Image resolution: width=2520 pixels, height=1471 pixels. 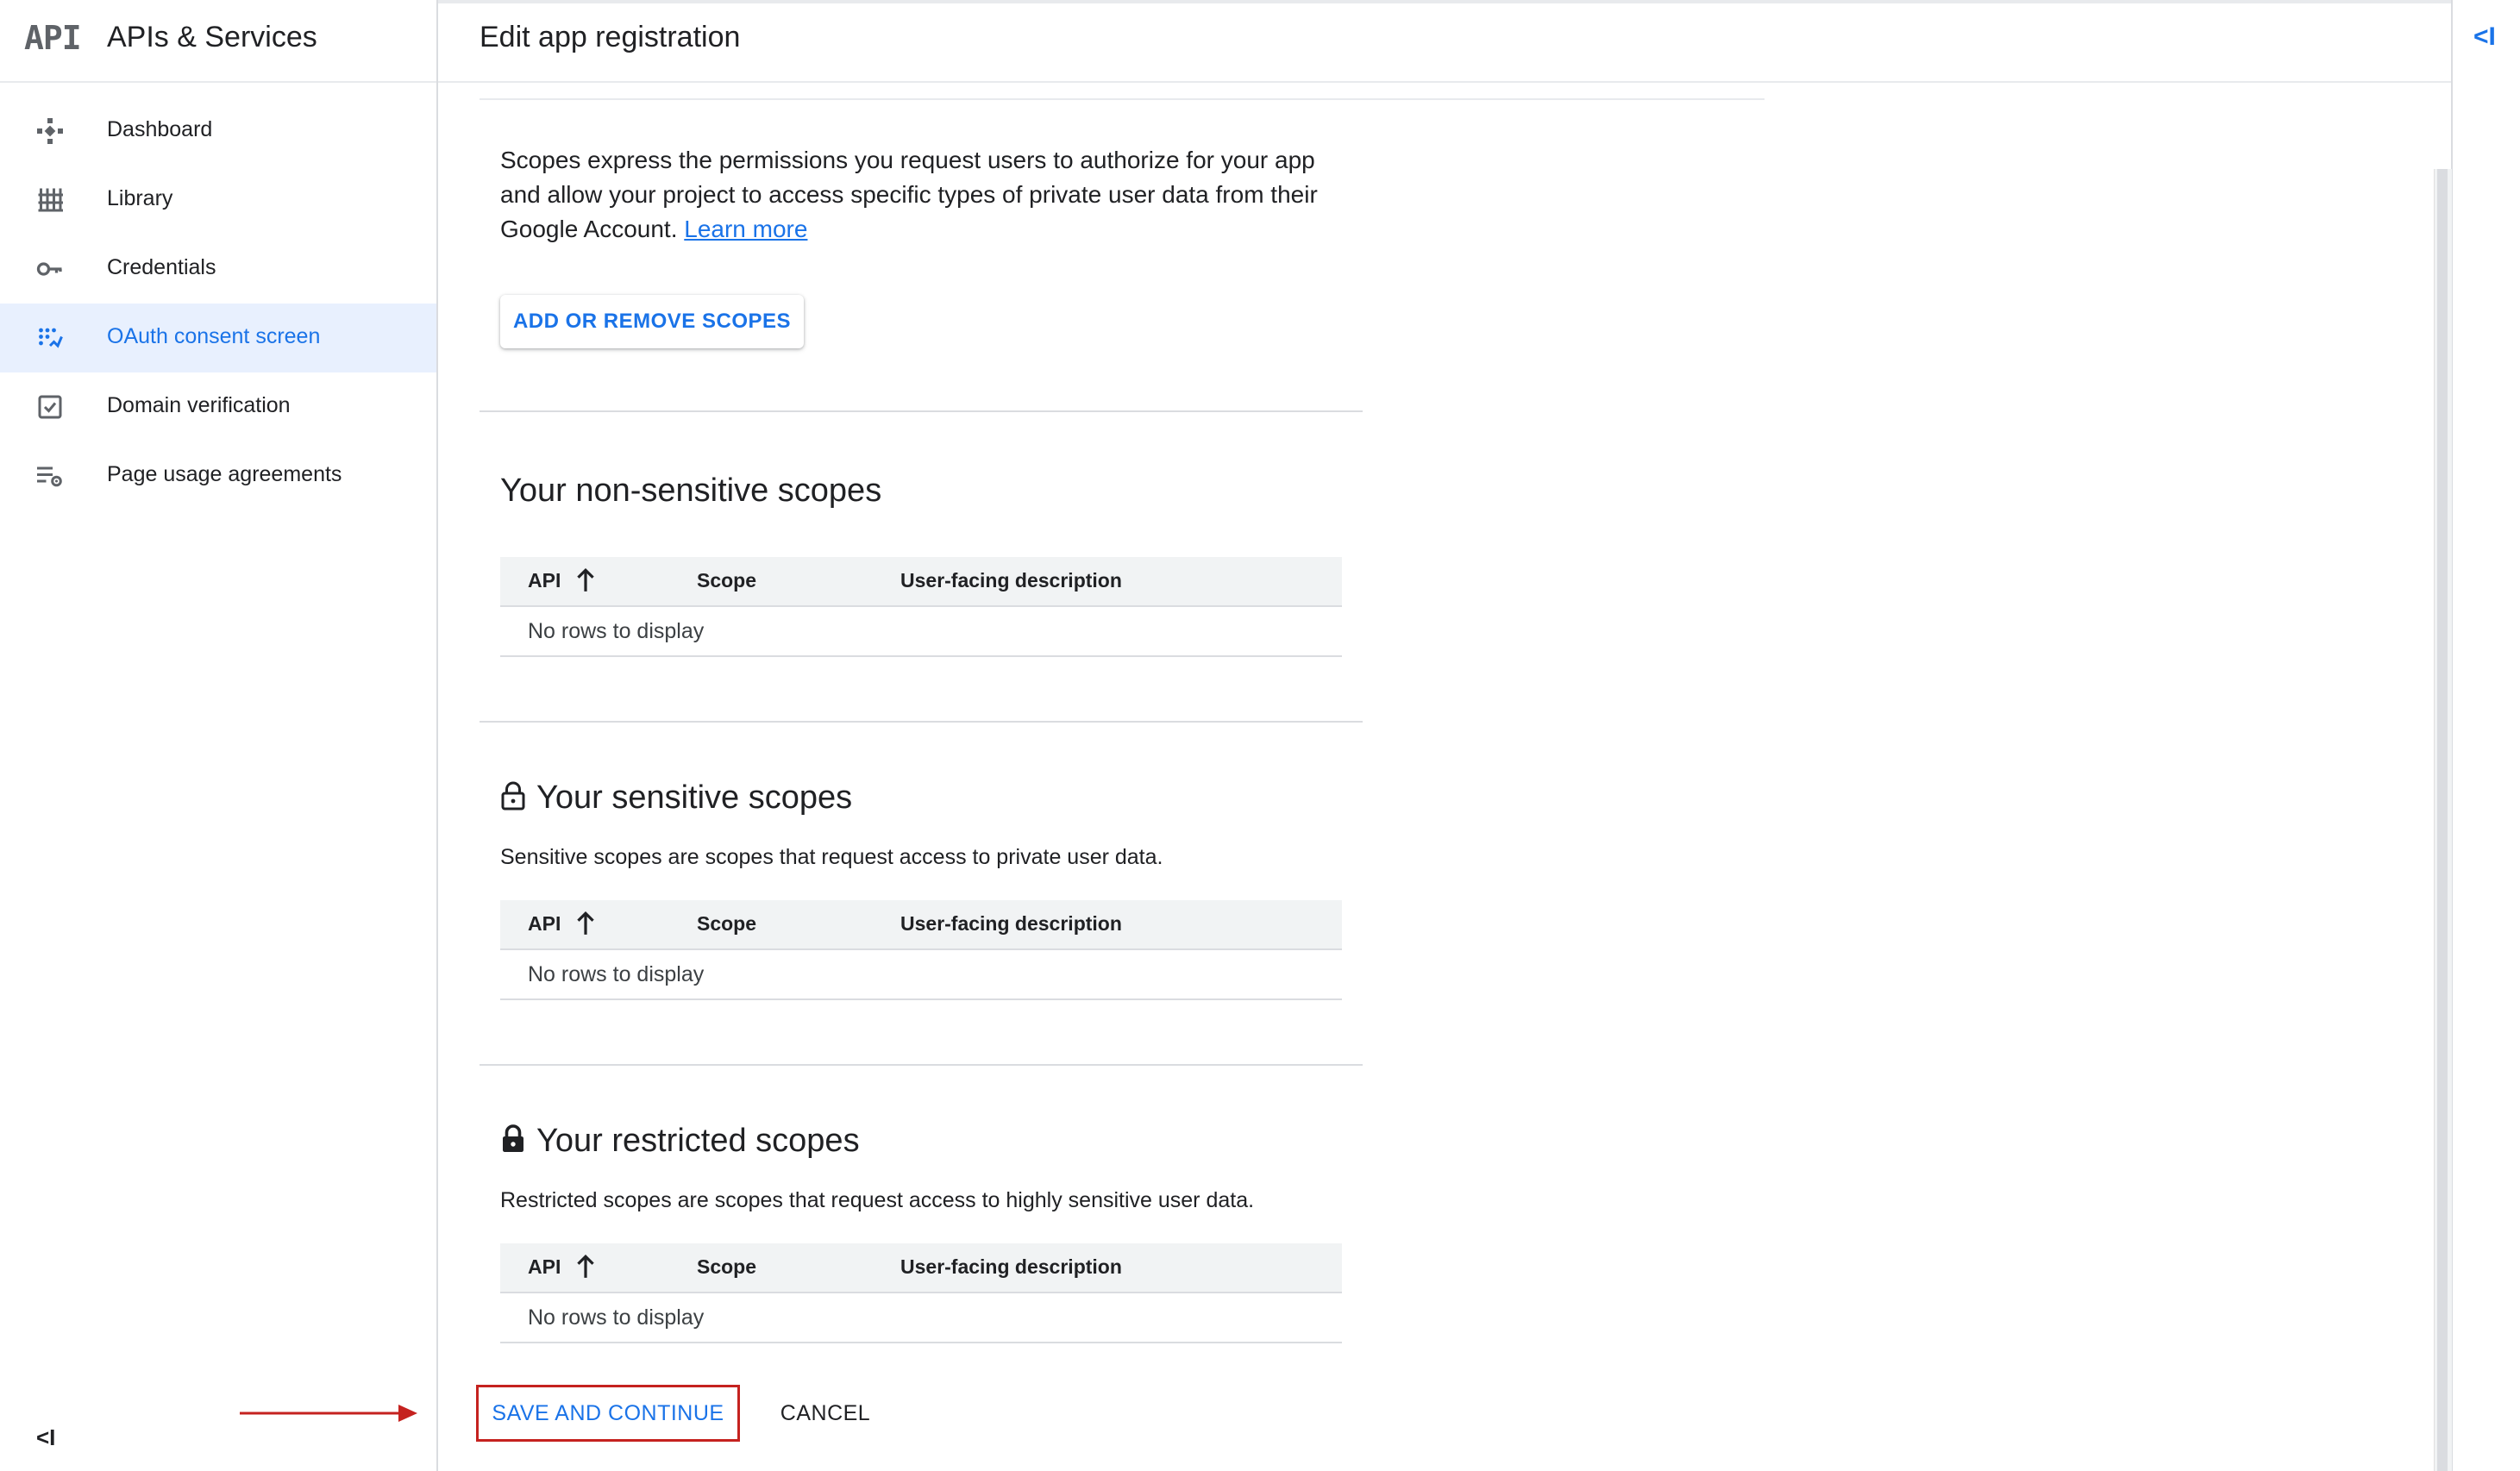 I want to click on right-panel-rail: <I, so click(x=2485, y=736).